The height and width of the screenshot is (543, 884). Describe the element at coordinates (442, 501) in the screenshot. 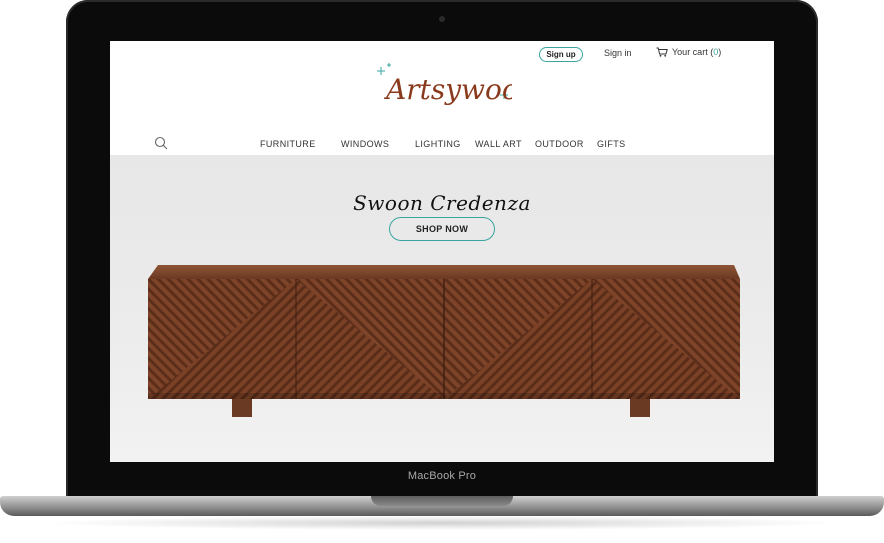

I see `laptop-notch` at that location.